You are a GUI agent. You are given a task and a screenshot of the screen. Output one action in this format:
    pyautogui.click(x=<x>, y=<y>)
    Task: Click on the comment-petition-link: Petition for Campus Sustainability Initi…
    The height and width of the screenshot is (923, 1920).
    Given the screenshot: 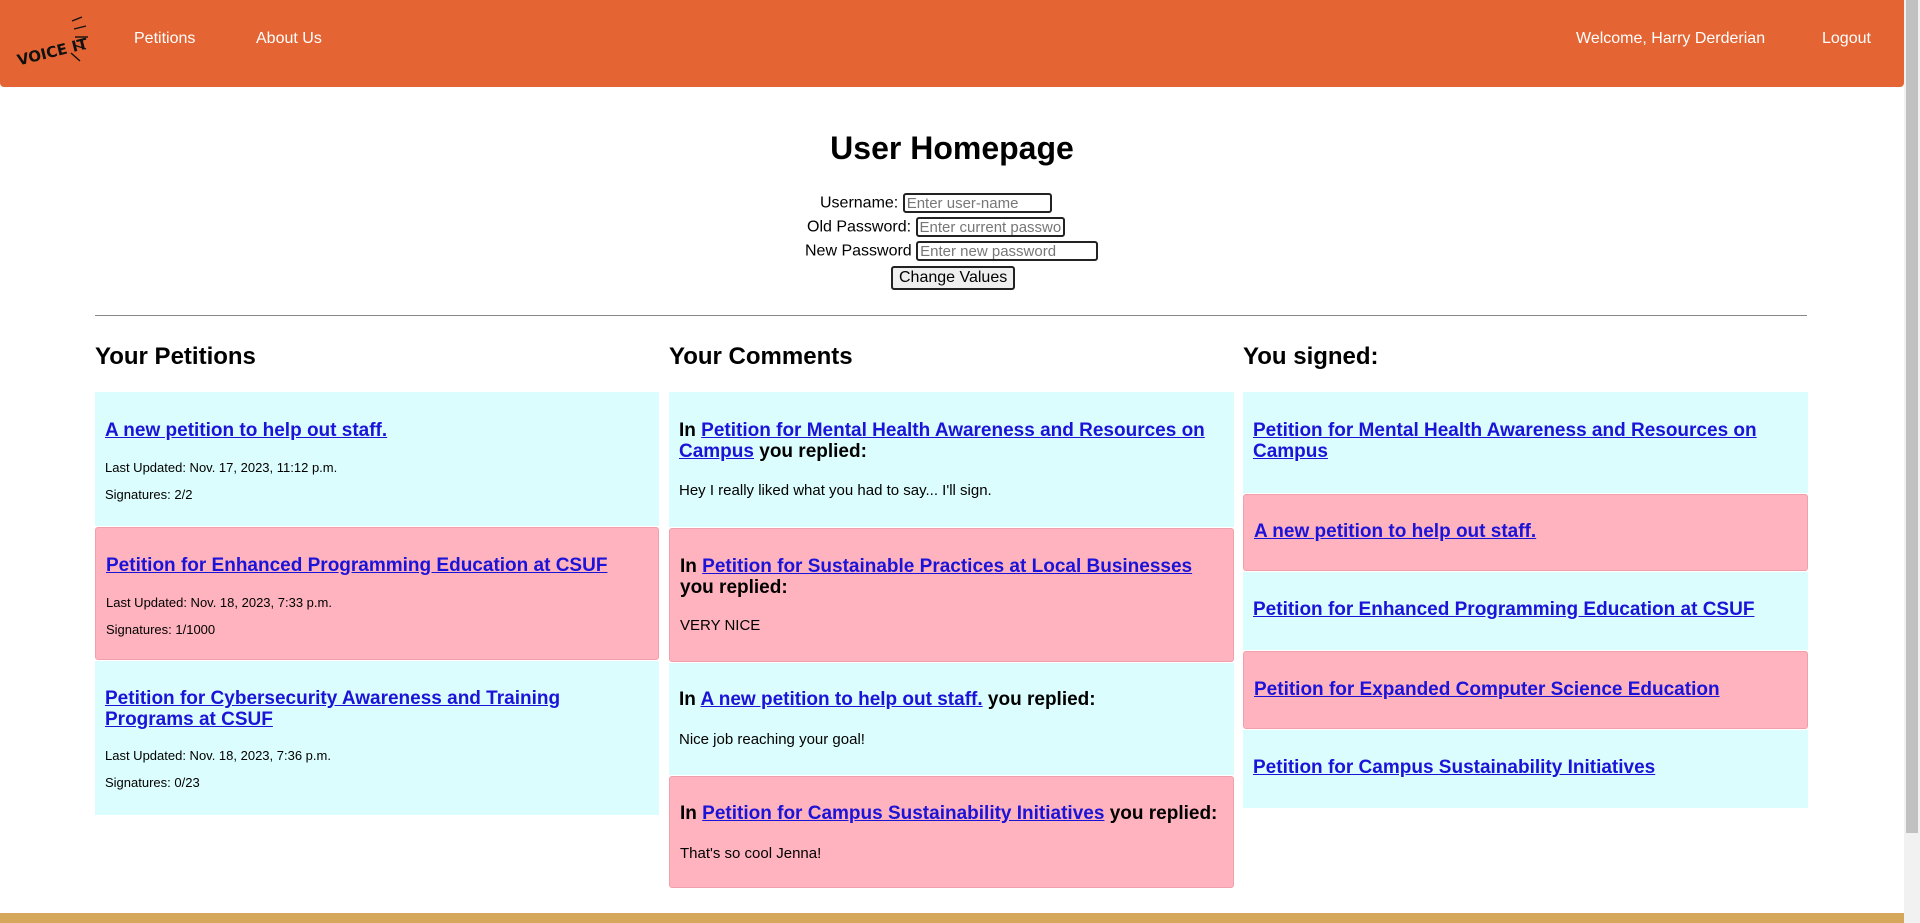 What is the action you would take?
    pyautogui.click(x=903, y=813)
    